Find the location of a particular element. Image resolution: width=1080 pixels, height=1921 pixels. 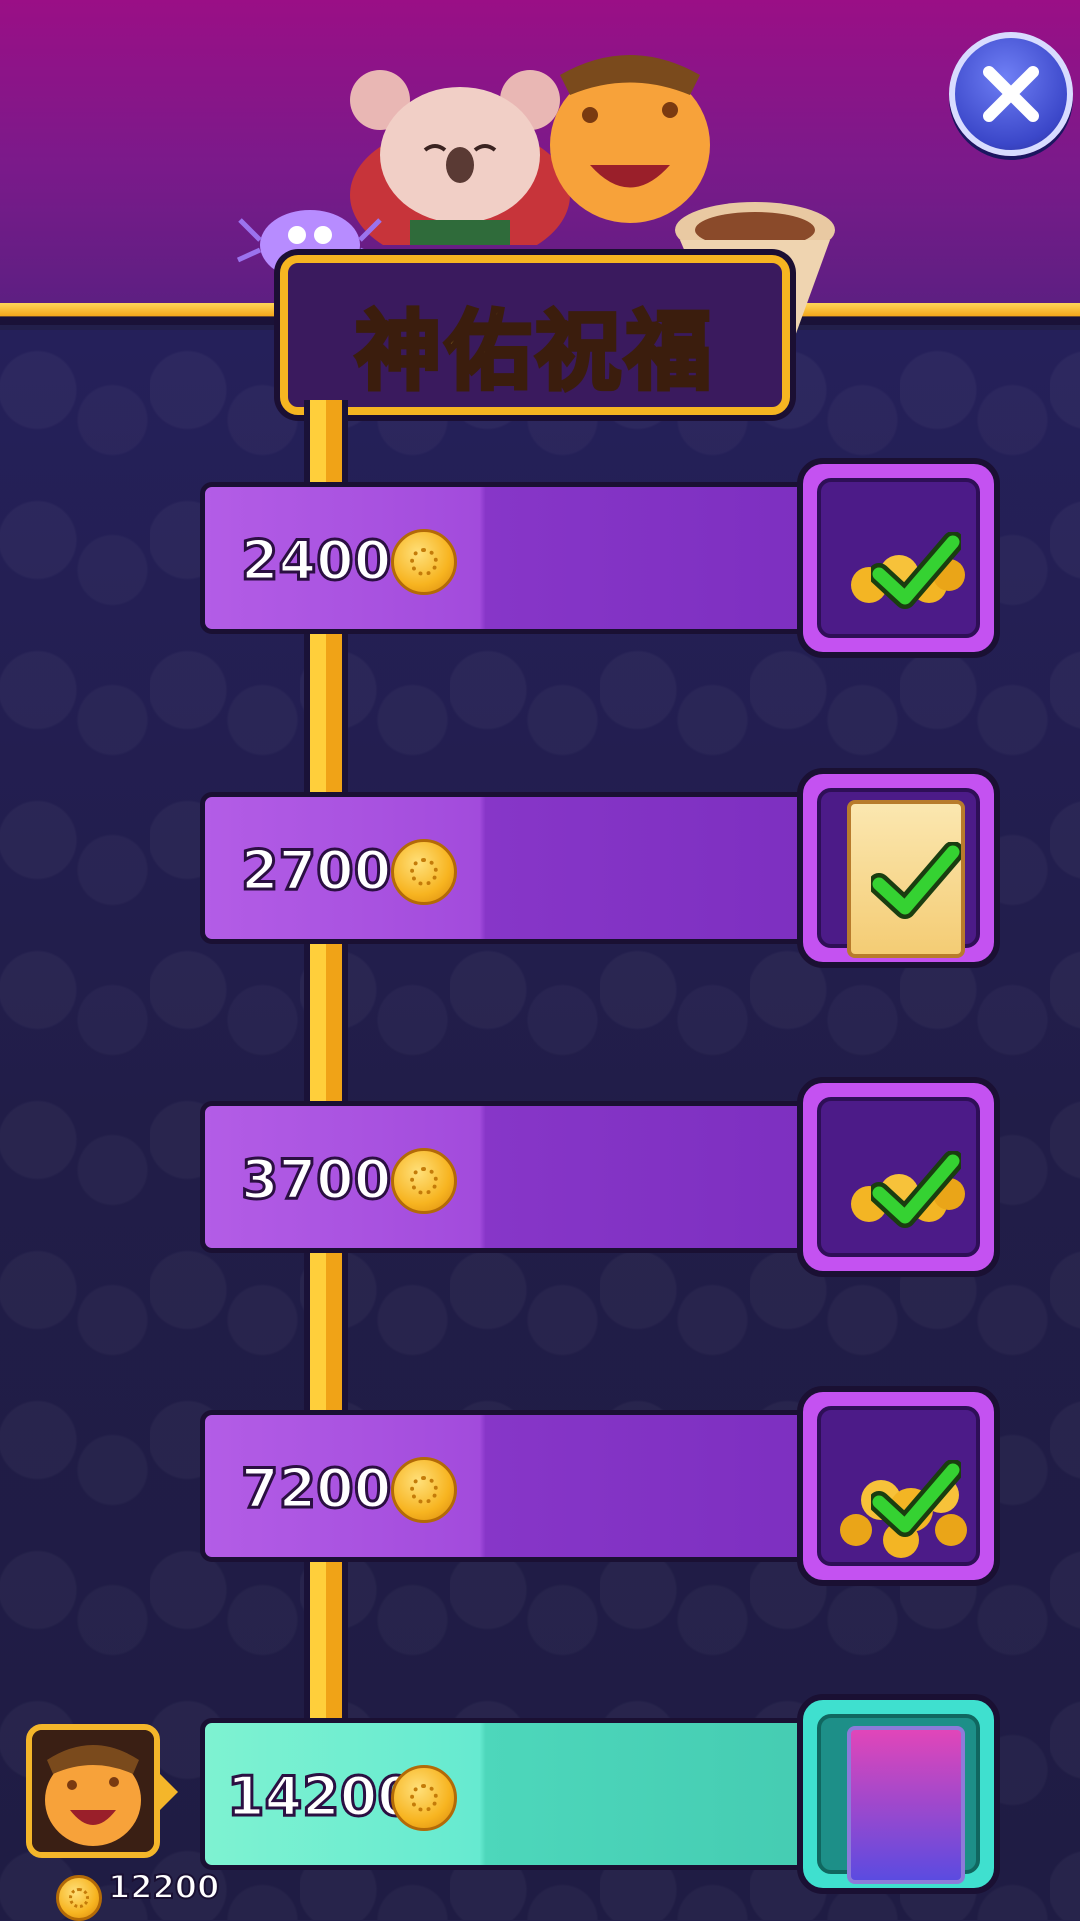

tier-row: 2400 is located at coordinates (600, 558).